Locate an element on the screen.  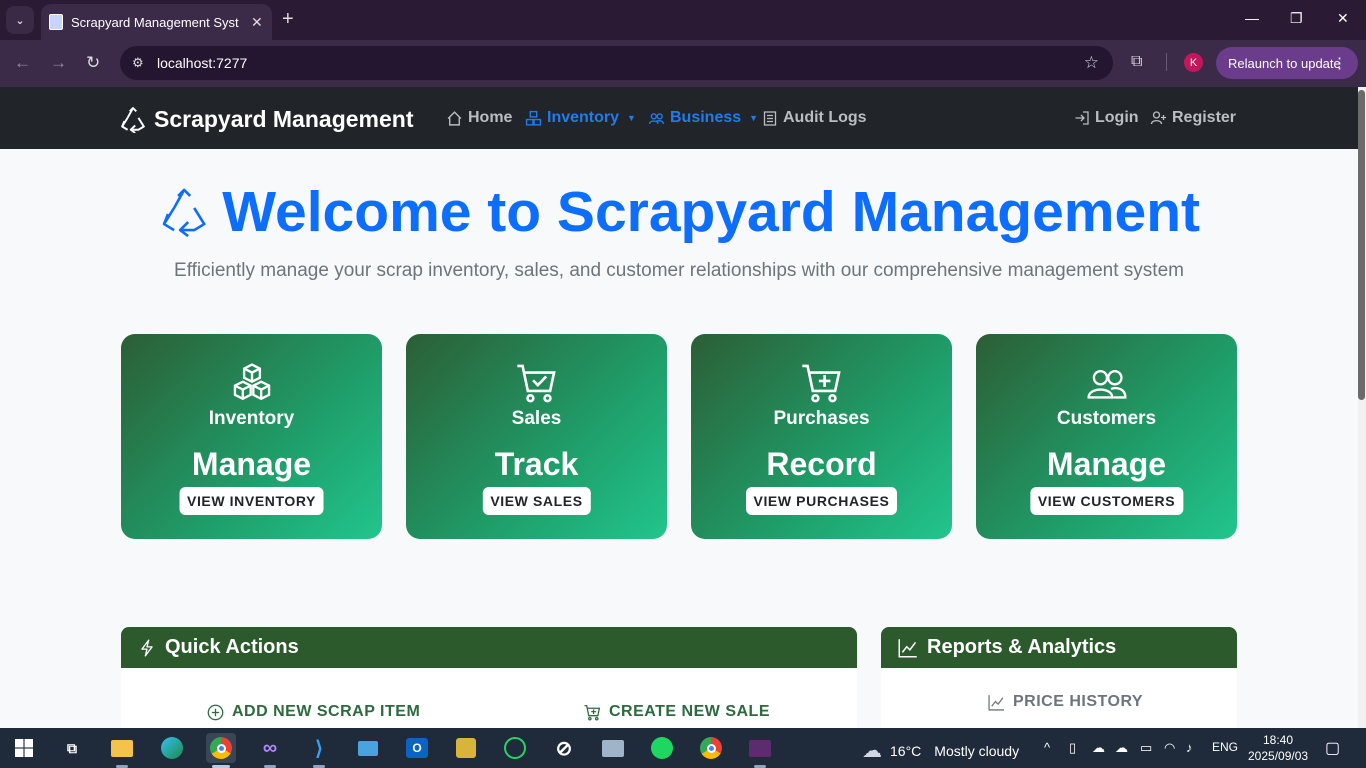
login-icon is located at coordinates (1082, 118).